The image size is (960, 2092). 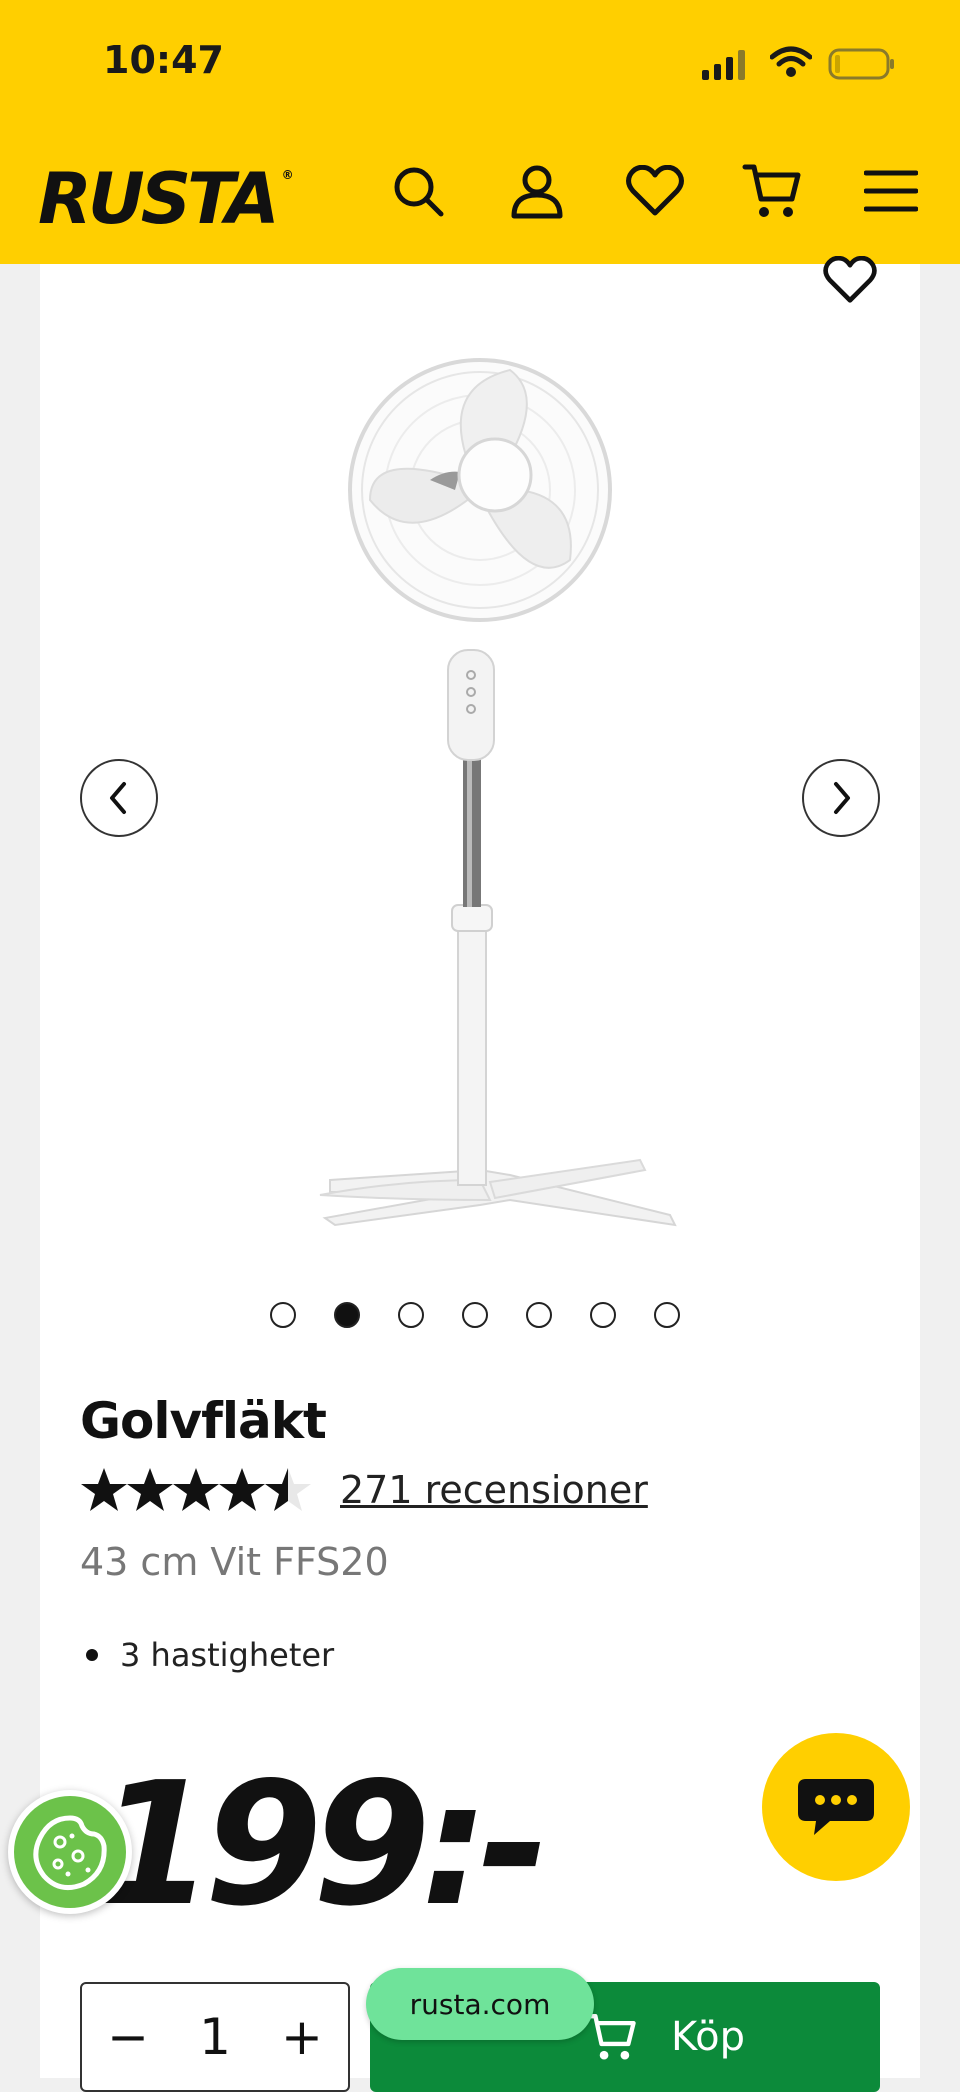 I want to click on reviews-link: 271 recensioner, so click(x=494, y=1490).